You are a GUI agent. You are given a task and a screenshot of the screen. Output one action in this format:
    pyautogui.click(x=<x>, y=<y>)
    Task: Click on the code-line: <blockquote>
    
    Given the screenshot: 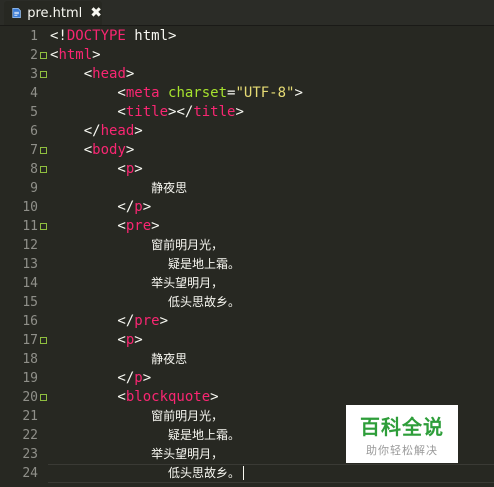 What is the action you would take?
    pyautogui.click(x=134, y=397)
    